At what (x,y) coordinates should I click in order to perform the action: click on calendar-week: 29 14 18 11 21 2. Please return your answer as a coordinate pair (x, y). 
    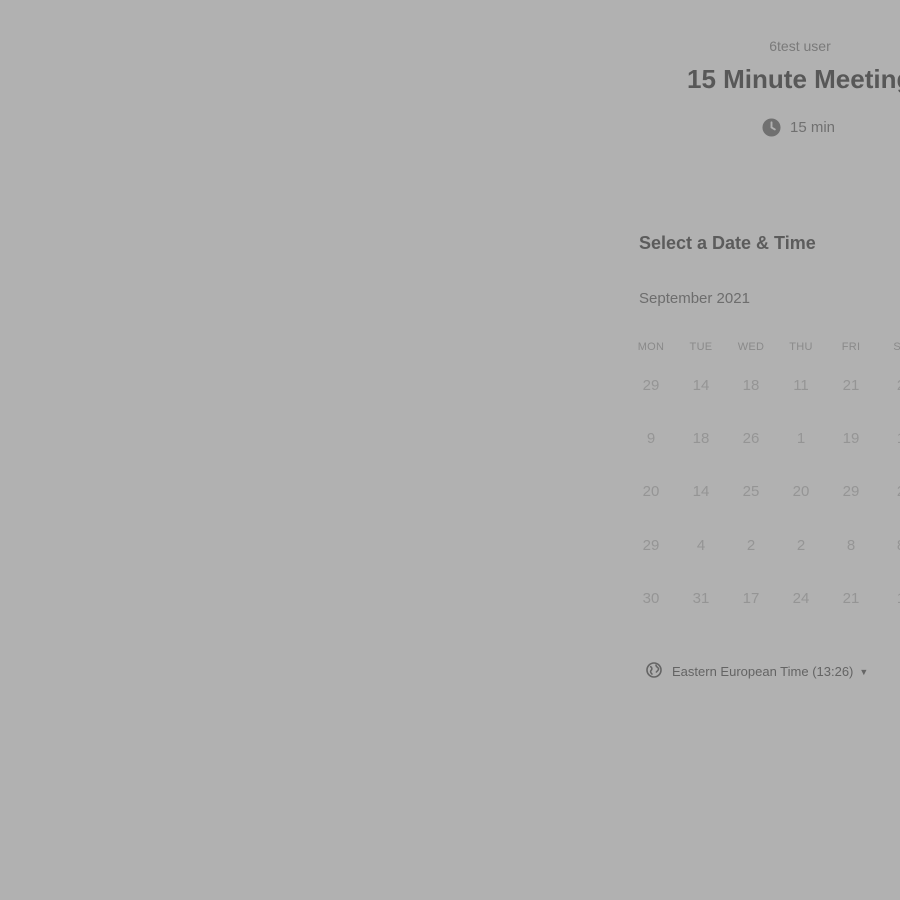
    Looking at the image, I should click on (763, 385).